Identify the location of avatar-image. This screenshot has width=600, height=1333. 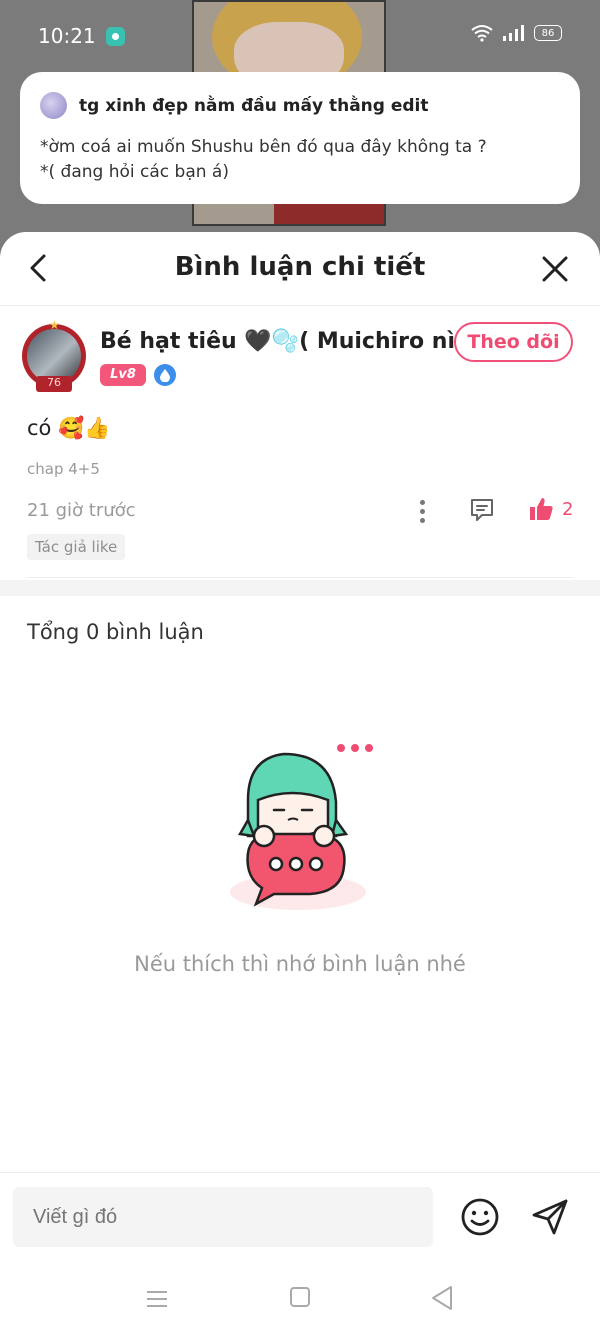
(54, 356).